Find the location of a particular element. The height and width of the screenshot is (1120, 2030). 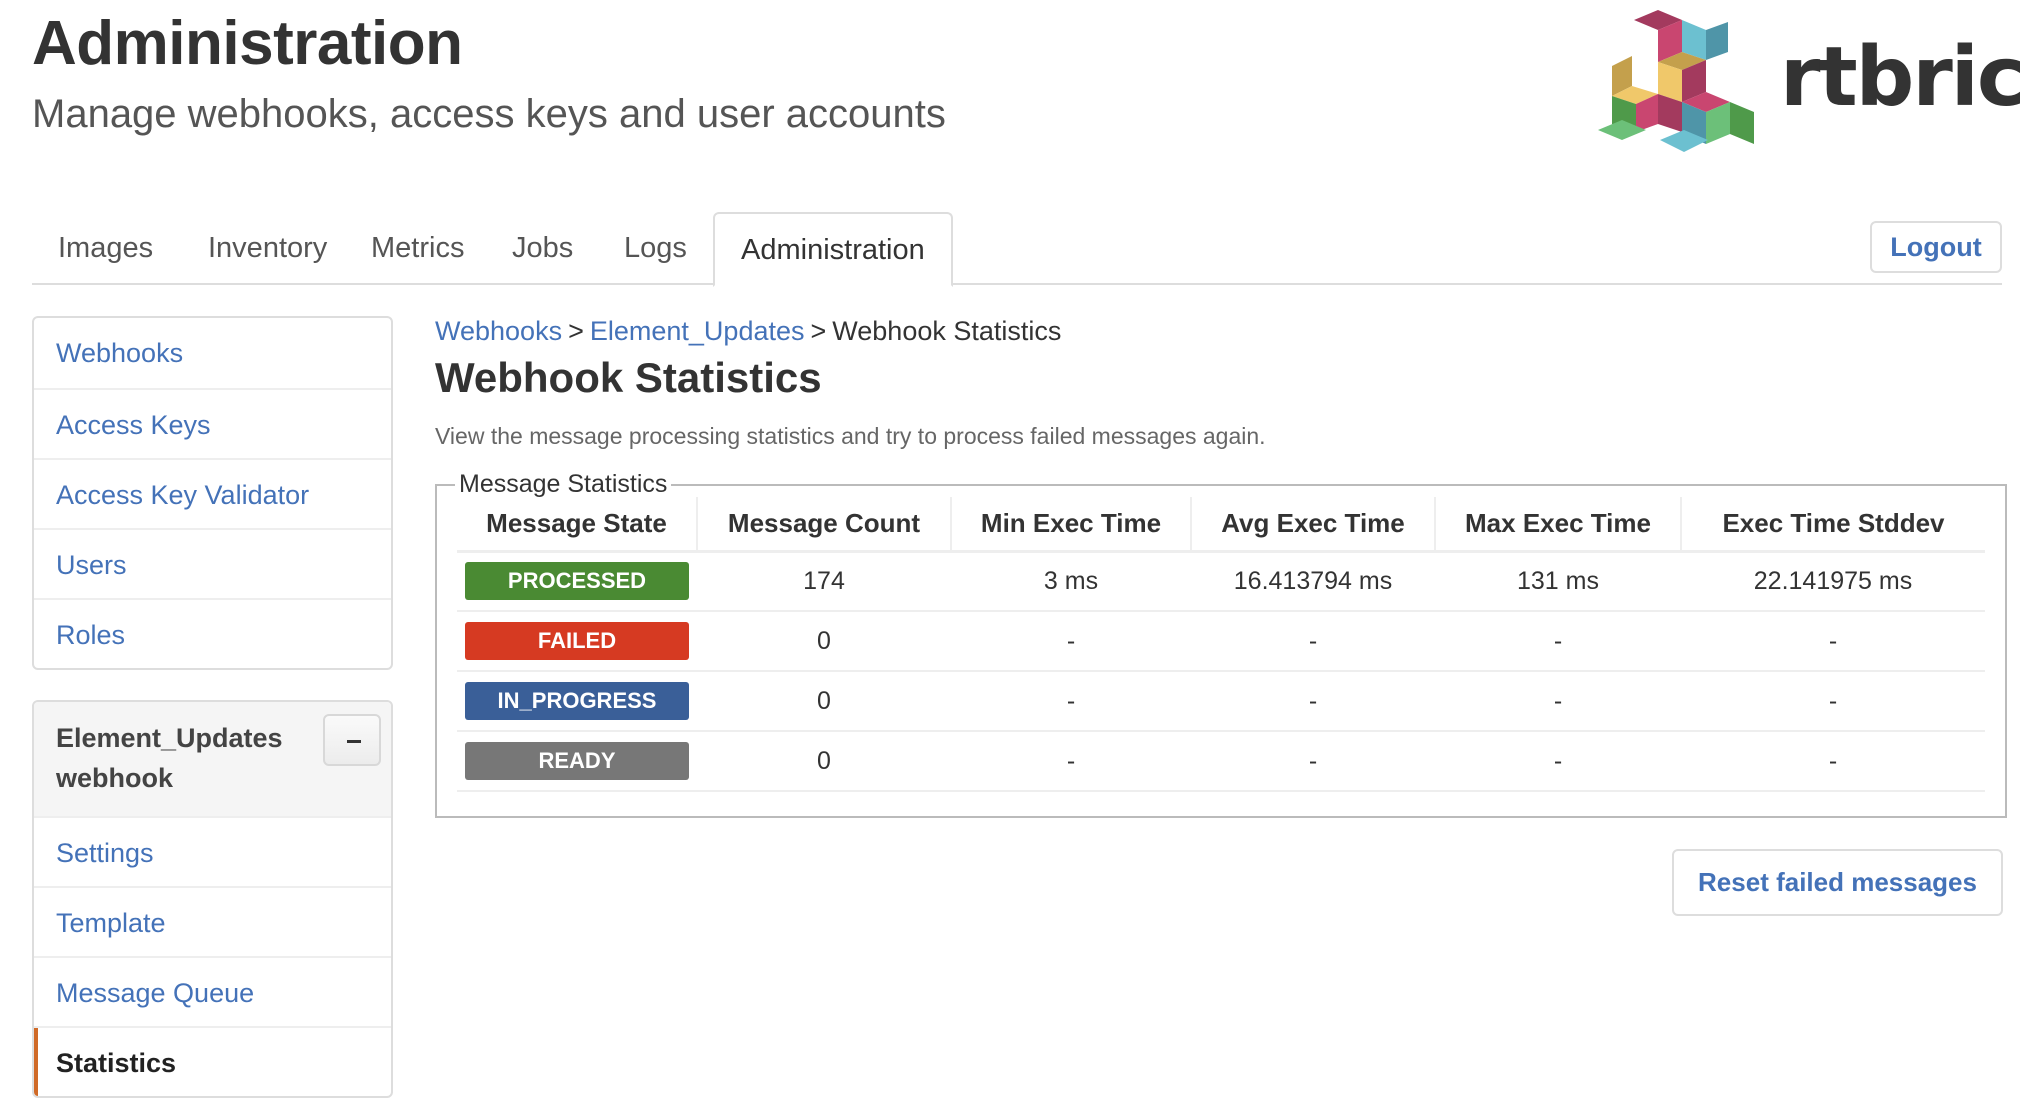

logout-button: Logout is located at coordinates (1936, 247).